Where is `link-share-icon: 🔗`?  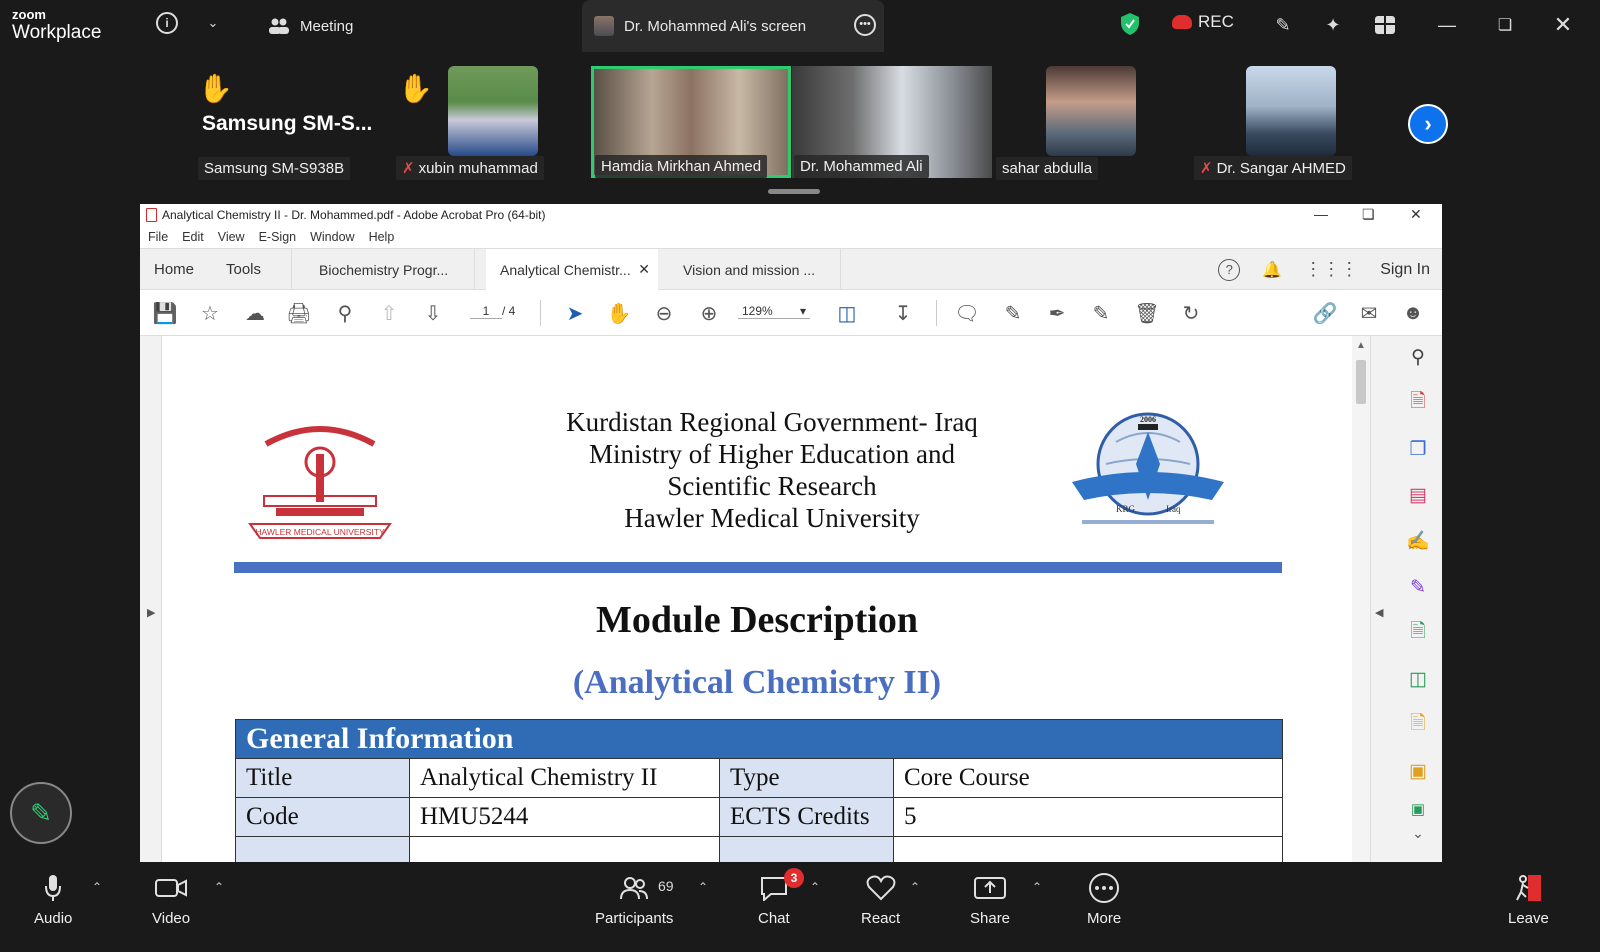 link-share-icon: 🔗 is located at coordinates (1325, 313).